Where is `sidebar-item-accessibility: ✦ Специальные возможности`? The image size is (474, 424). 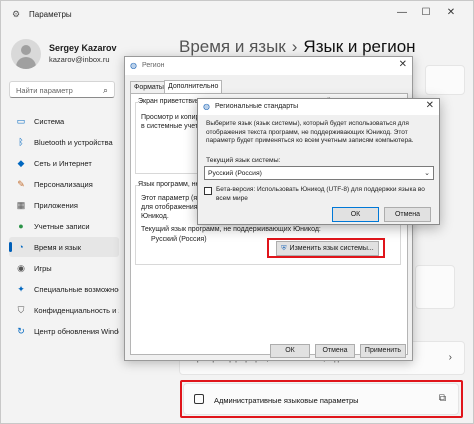 sidebar-item-accessibility: ✦ Специальные возможности is located at coordinates (64, 289).